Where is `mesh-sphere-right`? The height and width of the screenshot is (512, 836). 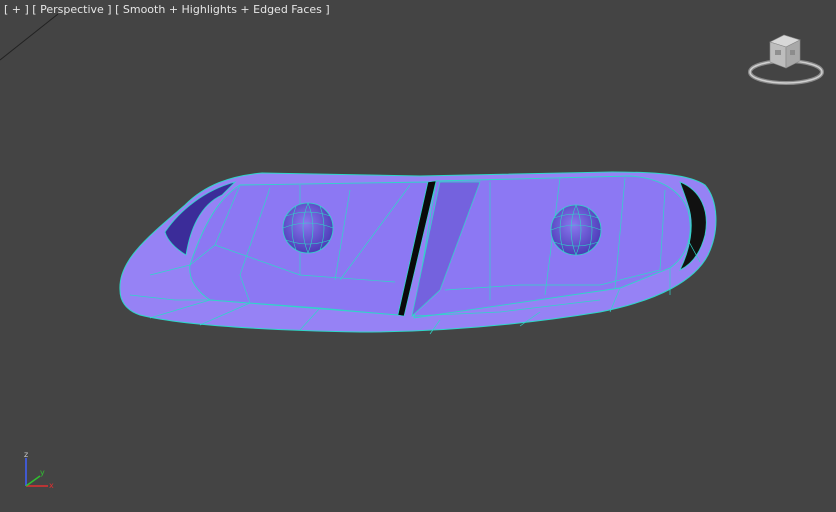
mesh-sphere-right is located at coordinates (576, 230).